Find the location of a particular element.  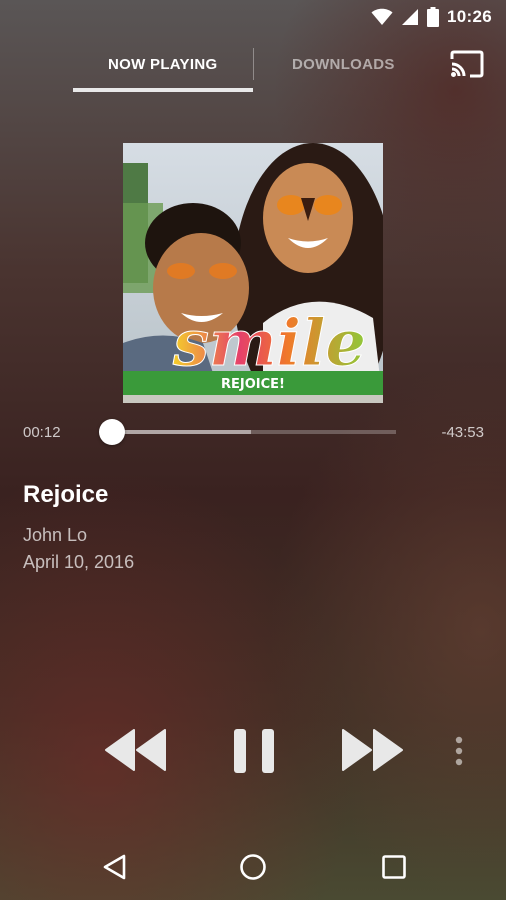

status-time: 10:26 is located at coordinates (469, 16).